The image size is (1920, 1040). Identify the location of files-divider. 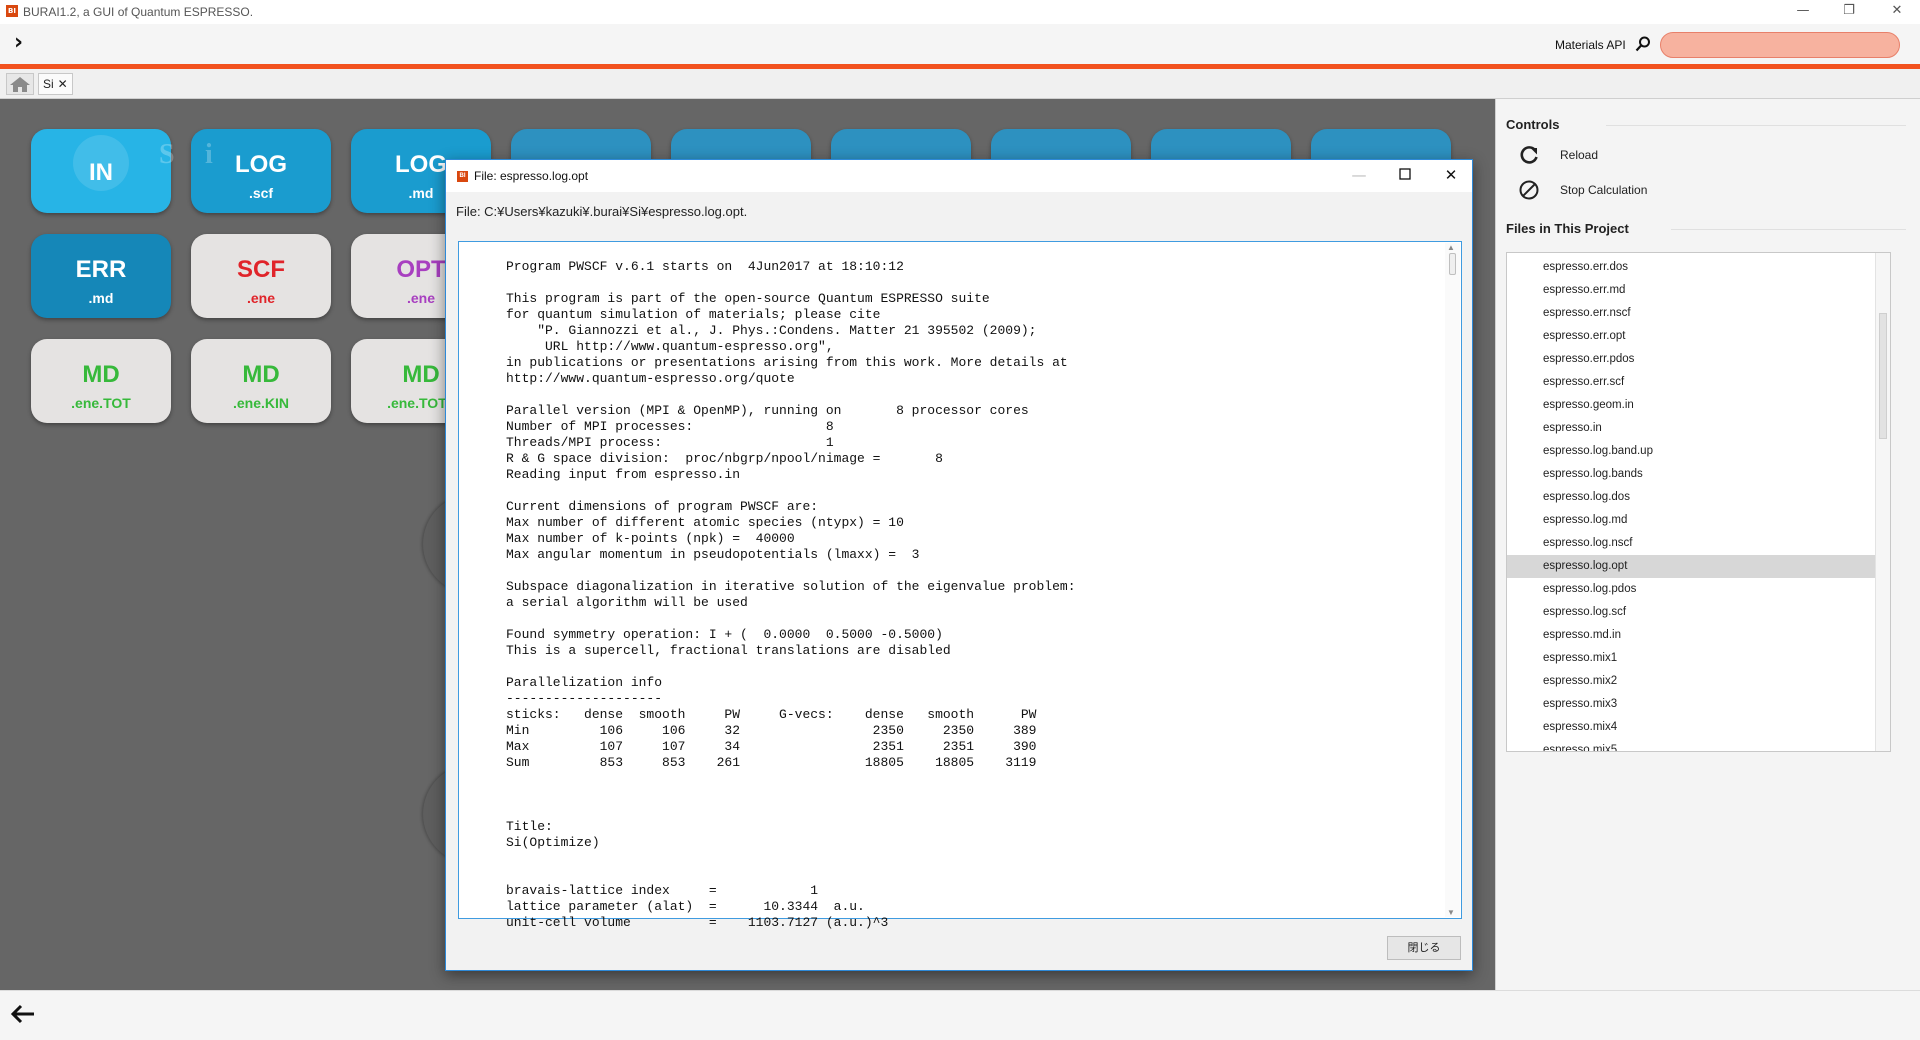
(1788, 229).